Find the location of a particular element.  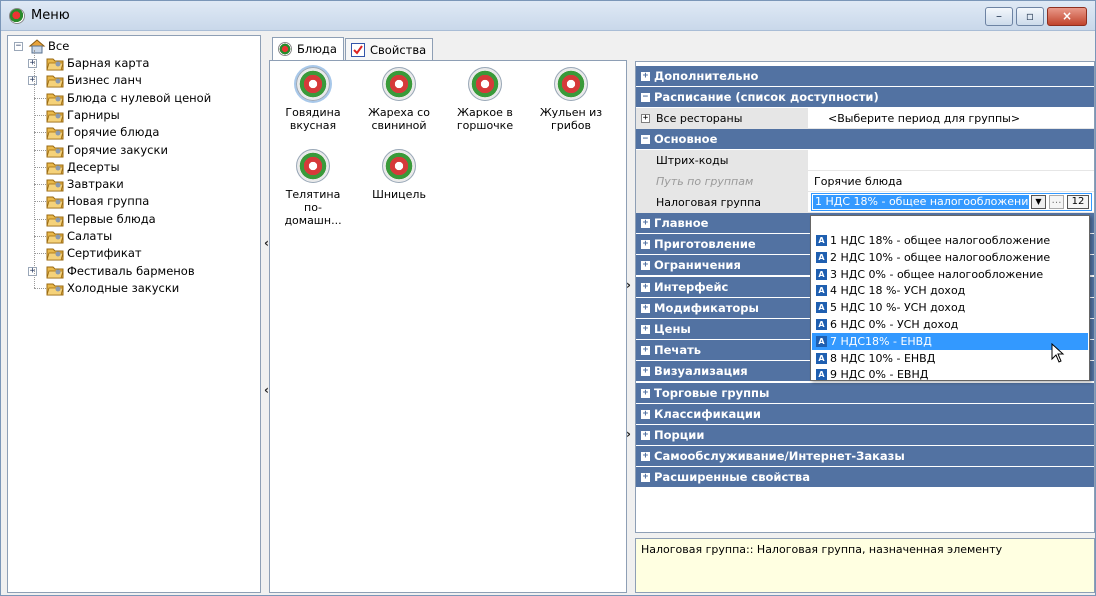

tree-root: − Все is located at coordinates (133, 46).